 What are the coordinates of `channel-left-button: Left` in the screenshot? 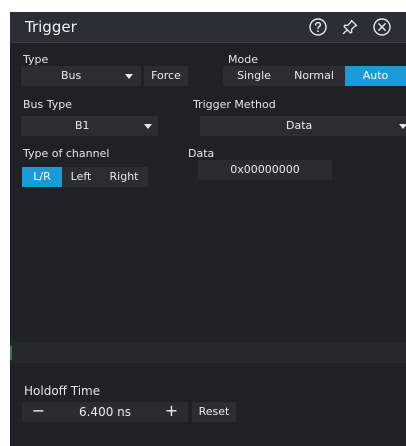 It's located at (81, 177).